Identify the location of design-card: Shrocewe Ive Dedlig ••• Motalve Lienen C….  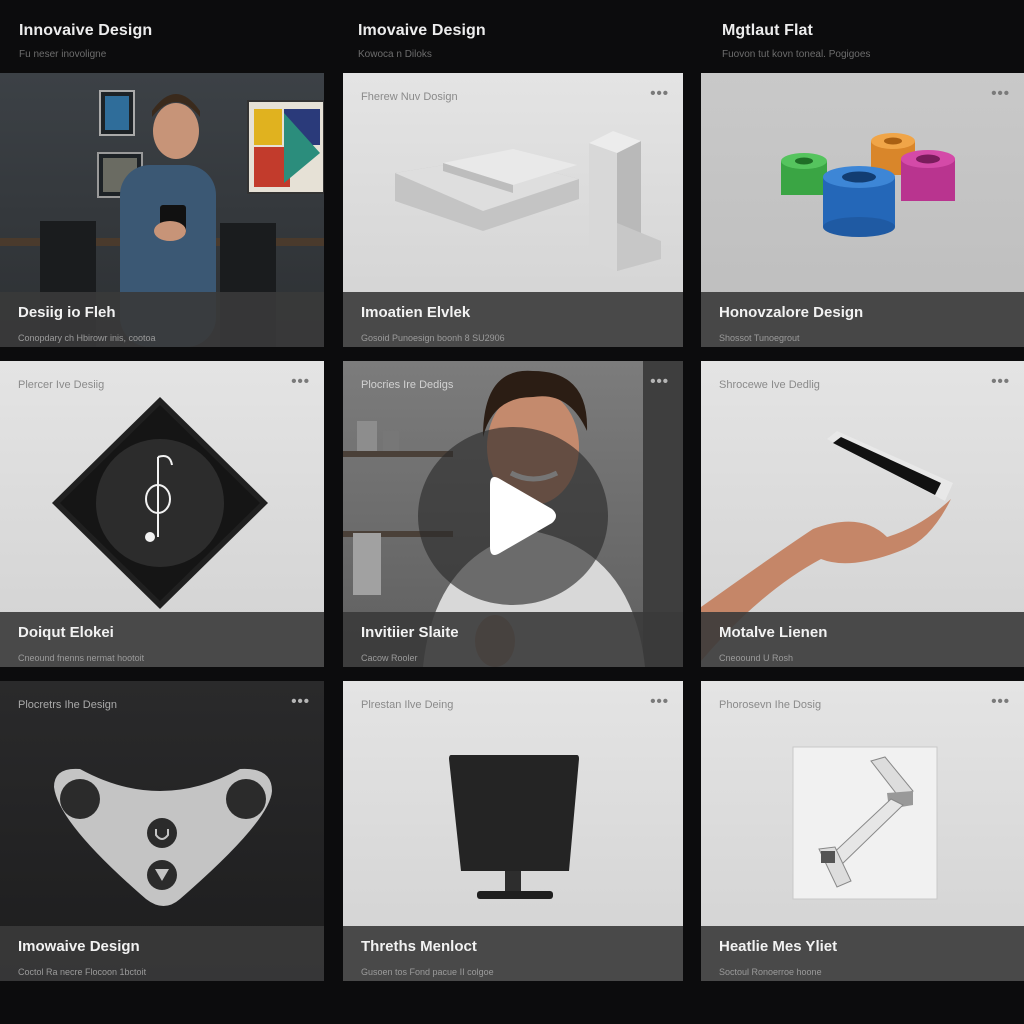
(862, 514).